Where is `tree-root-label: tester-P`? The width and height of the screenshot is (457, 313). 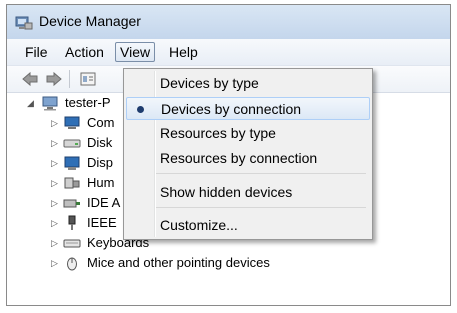 tree-root-label: tester-P is located at coordinates (88, 102).